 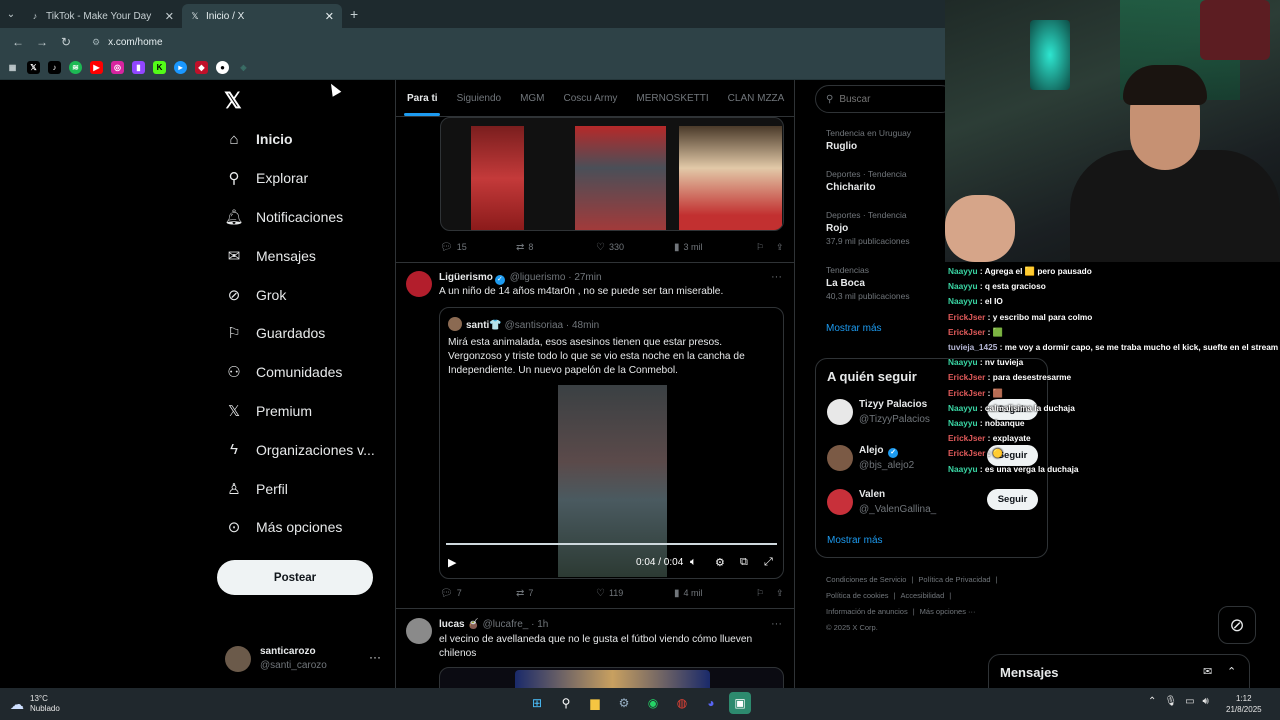 I want to click on post-media-grid, so click(x=612, y=174).